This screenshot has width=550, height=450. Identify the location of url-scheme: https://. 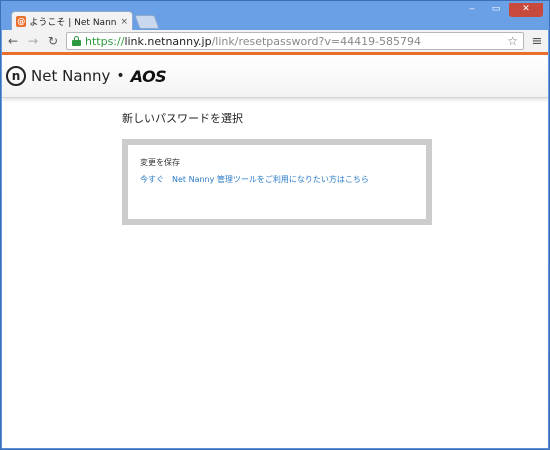
(105, 41).